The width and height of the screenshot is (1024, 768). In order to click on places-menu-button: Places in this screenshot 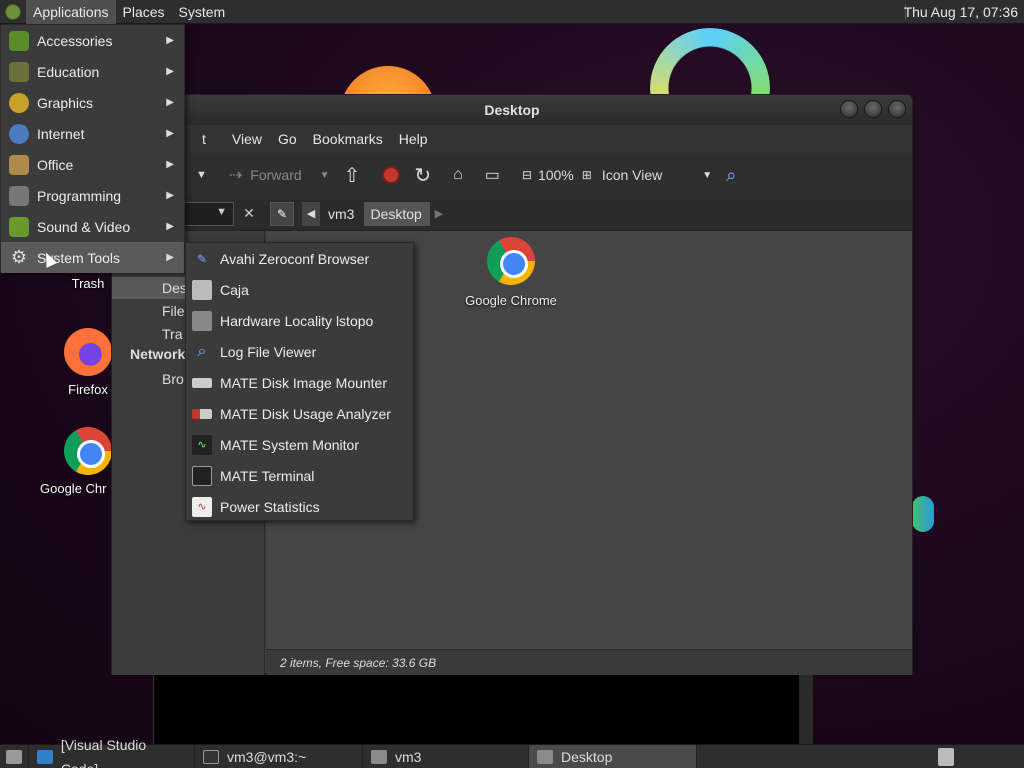, I will do `click(144, 12)`.